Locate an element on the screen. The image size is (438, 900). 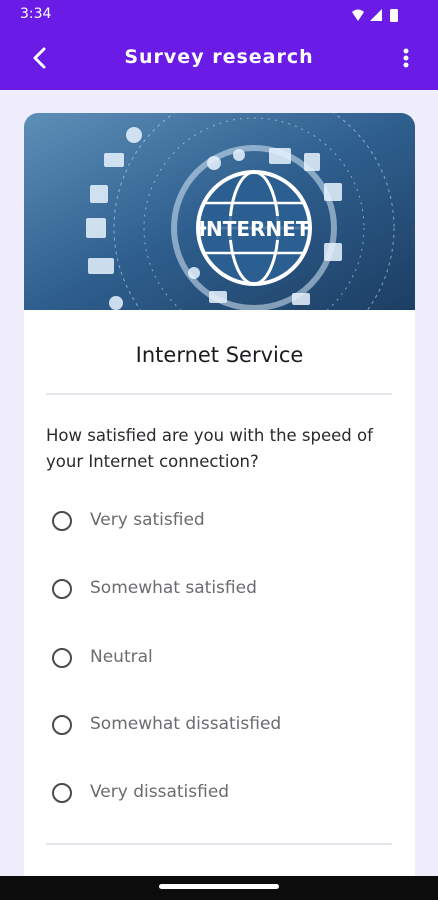
option-label: Somewhat satisfied is located at coordinates (173, 588).